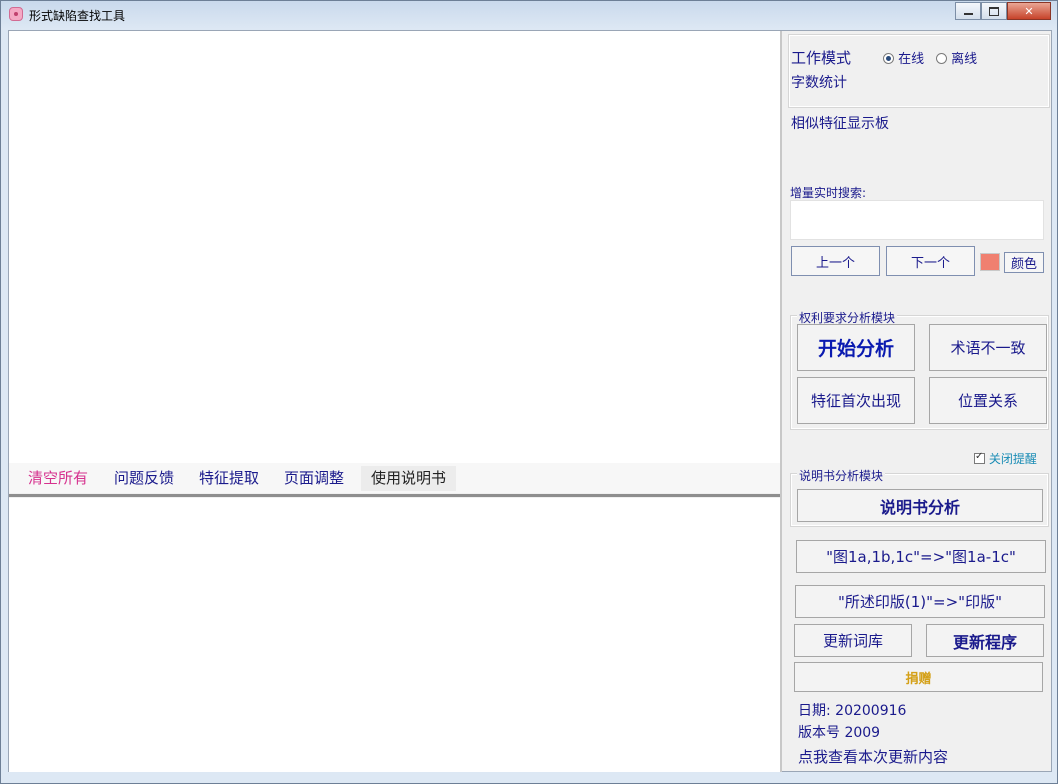 The height and width of the screenshot is (784, 1058). I want to click on window-controls: ✕, so click(1003, 11).